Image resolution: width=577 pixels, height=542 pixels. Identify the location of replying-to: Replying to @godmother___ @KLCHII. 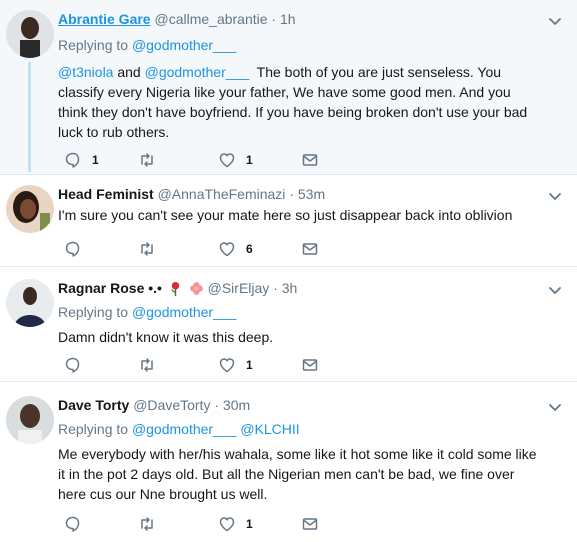
(297, 429).